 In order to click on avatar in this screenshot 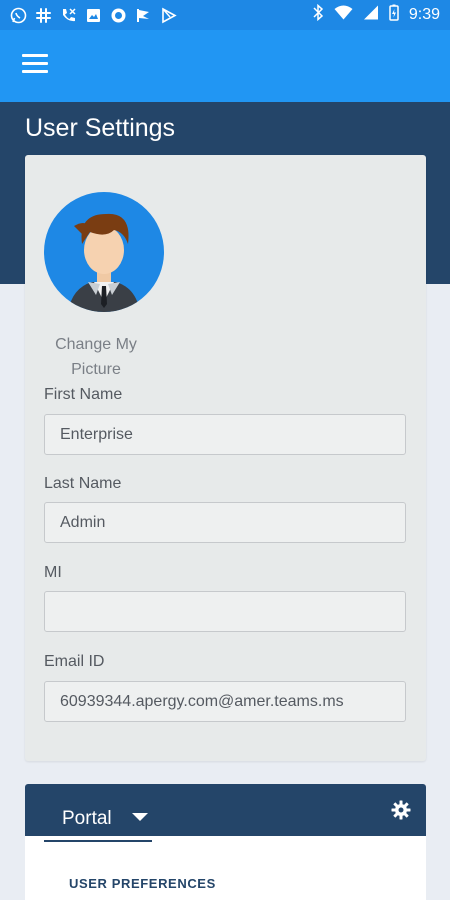, I will do `click(104, 252)`.